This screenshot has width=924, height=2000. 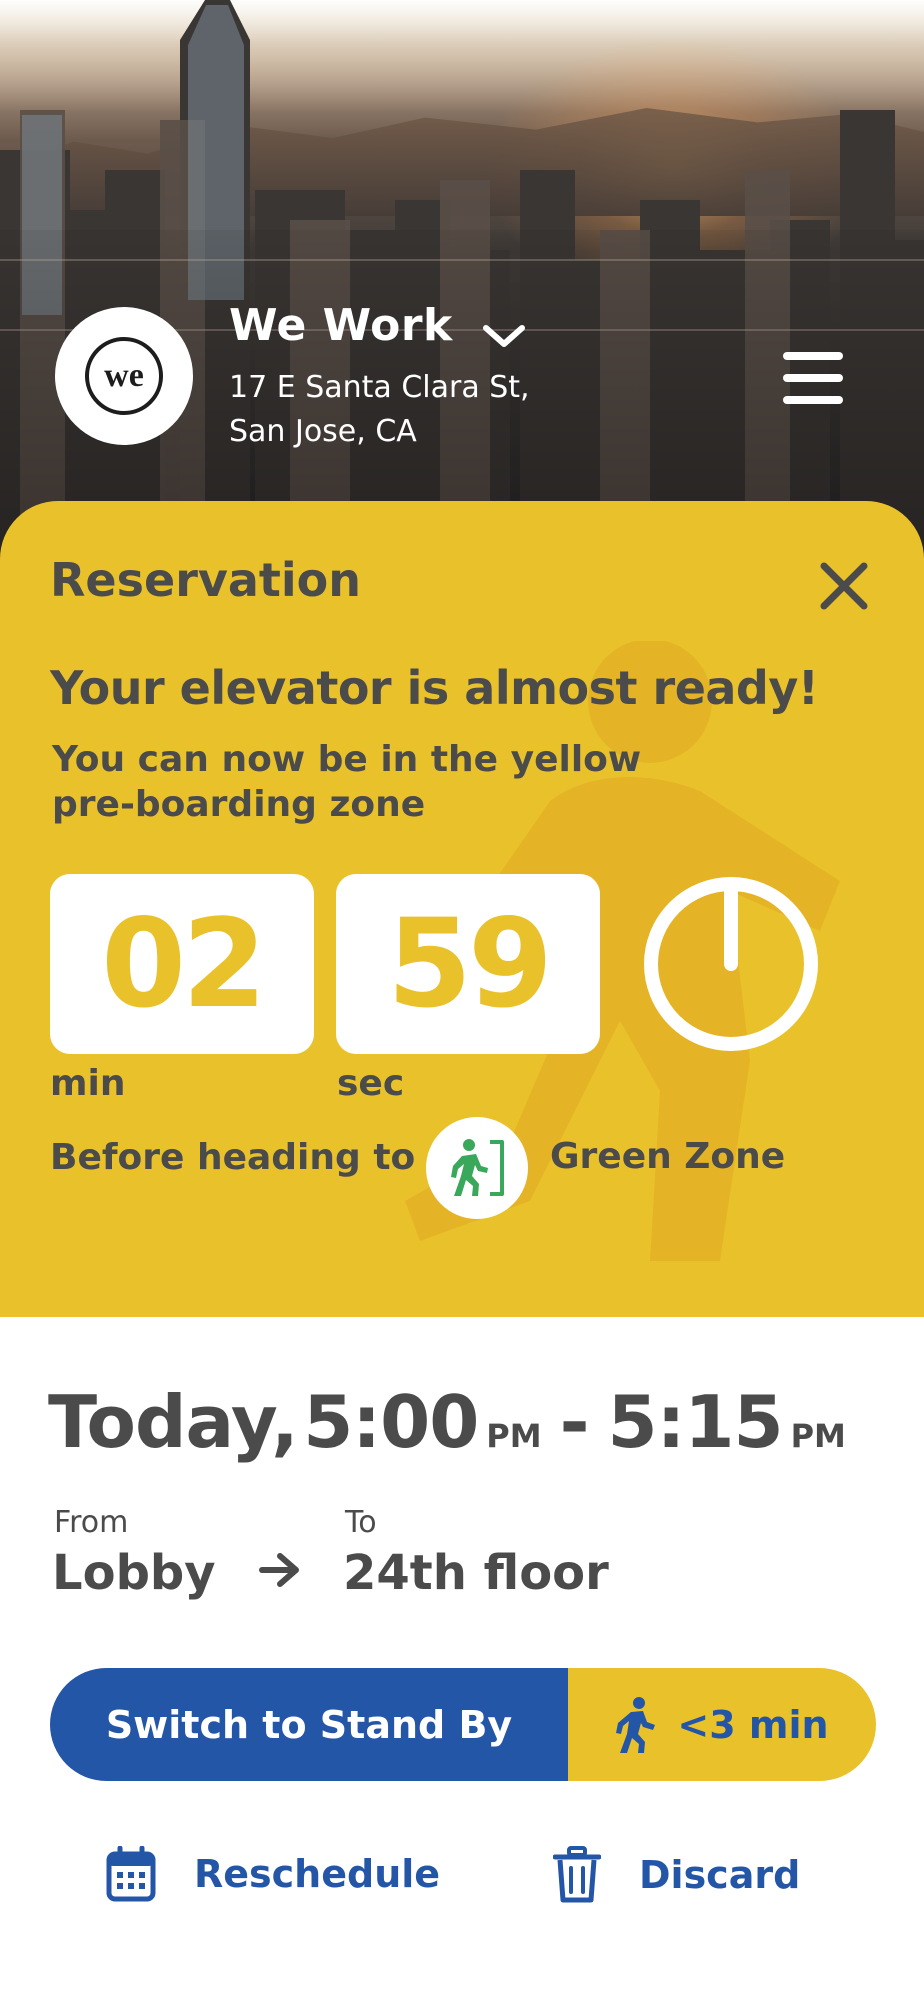 I want to click on reschedule-button: Reschedule, so click(x=273, y=1874).